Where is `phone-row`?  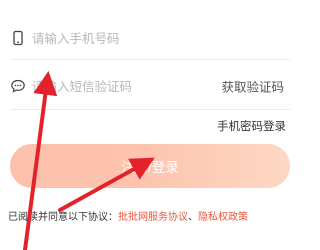
phone-row is located at coordinates (150, 38).